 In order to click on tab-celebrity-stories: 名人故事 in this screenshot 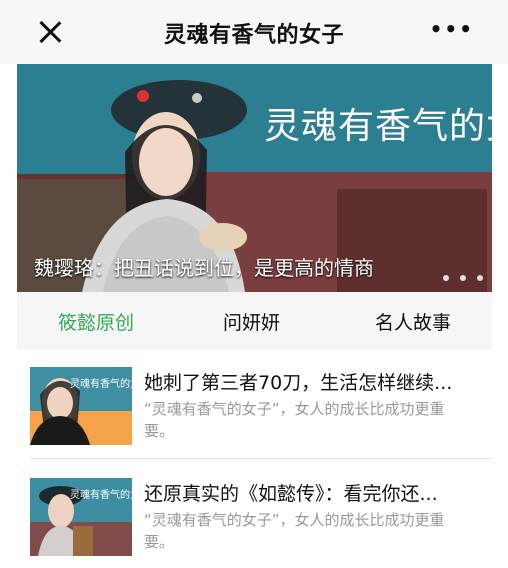, I will do `click(413, 321)`.